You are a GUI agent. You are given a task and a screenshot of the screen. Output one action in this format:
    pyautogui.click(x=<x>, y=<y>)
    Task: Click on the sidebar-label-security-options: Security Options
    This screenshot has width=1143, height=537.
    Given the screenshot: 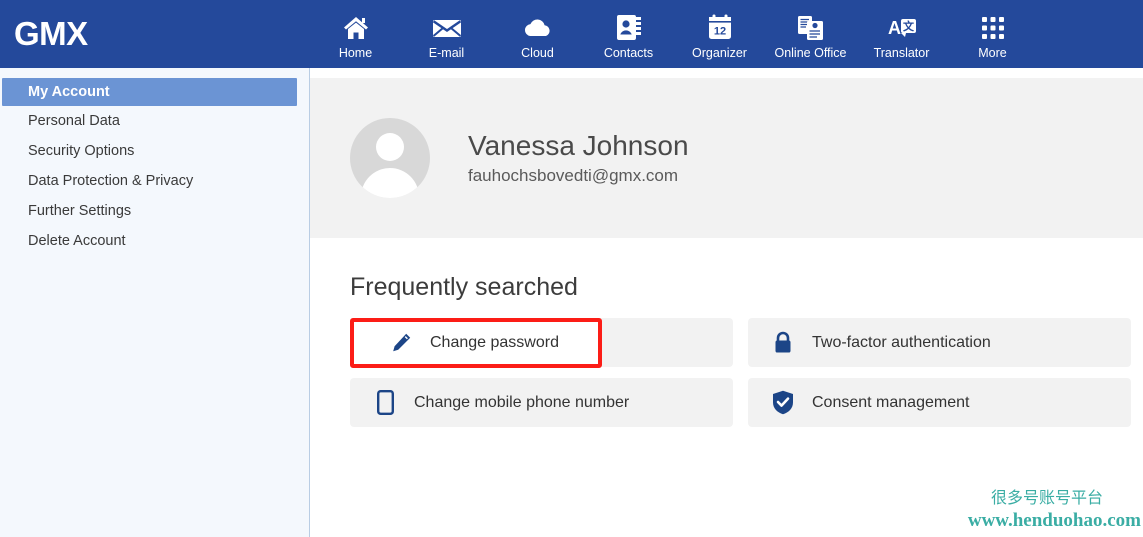 What is the action you would take?
    pyautogui.click(x=81, y=151)
    